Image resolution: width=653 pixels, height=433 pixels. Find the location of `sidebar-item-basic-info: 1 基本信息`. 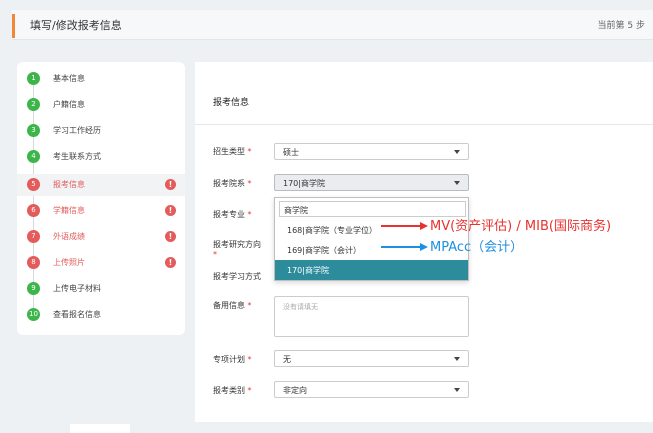

sidebar-item-basic-info: 1 基本信息 is located at coordinates (101, 79).